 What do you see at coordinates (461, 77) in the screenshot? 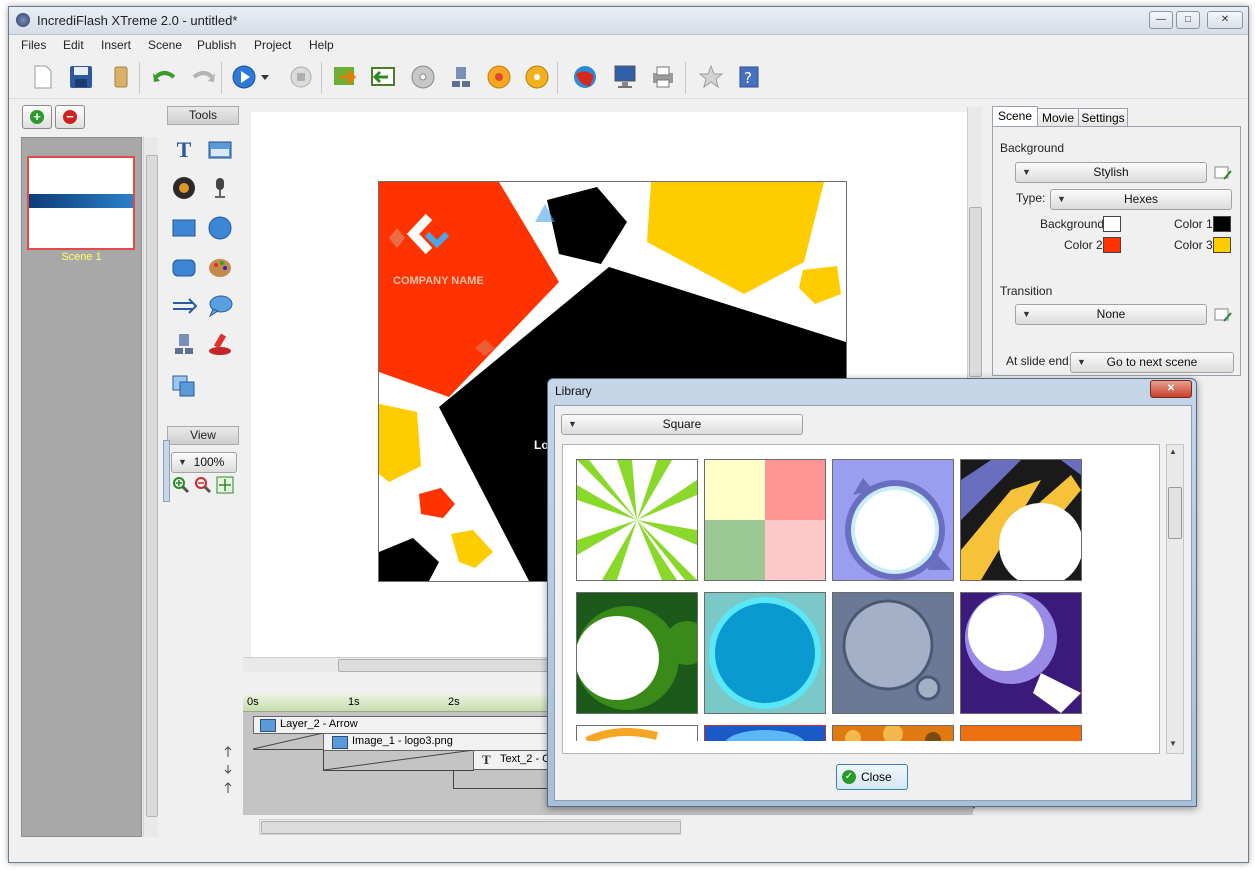
I see `network-icon` at bounding box center [461, 77].